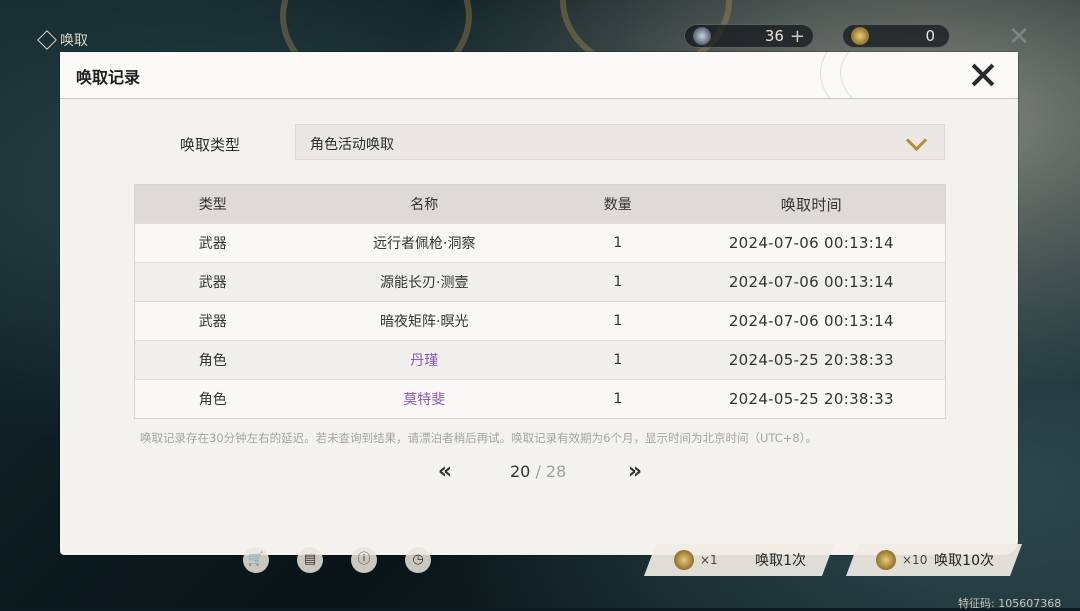 This screenshot has width=1080, height=611. I want to click on table-row: 角色 莫特斐 1 2024-05-25 20:38:33, so click(540, 399).